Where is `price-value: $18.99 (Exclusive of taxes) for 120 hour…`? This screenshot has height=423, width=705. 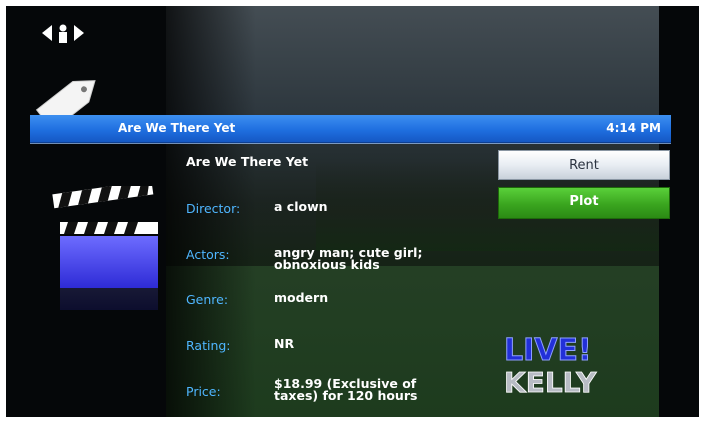
price-value: $18.99 (Exclusive of taxes) for 120 hour… is located at coordinates (346, 389).